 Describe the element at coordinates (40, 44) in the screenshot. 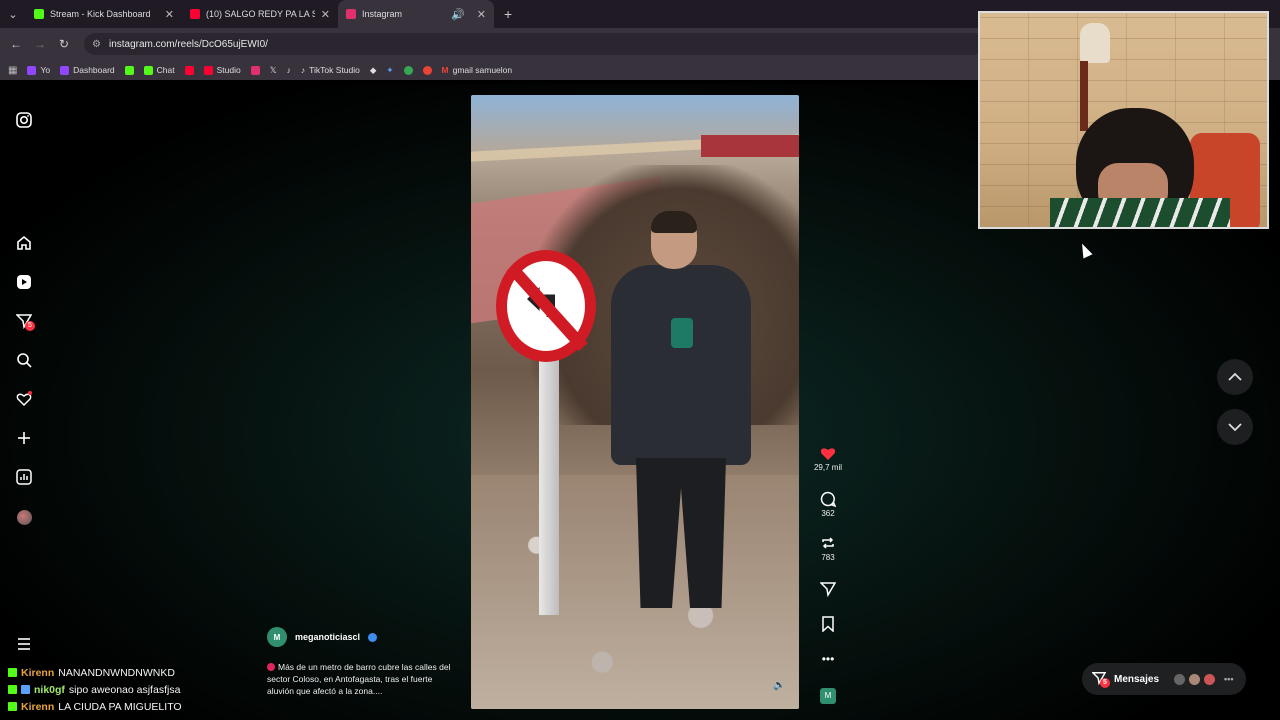

I see `forward-arrow-icon: →` at that location.